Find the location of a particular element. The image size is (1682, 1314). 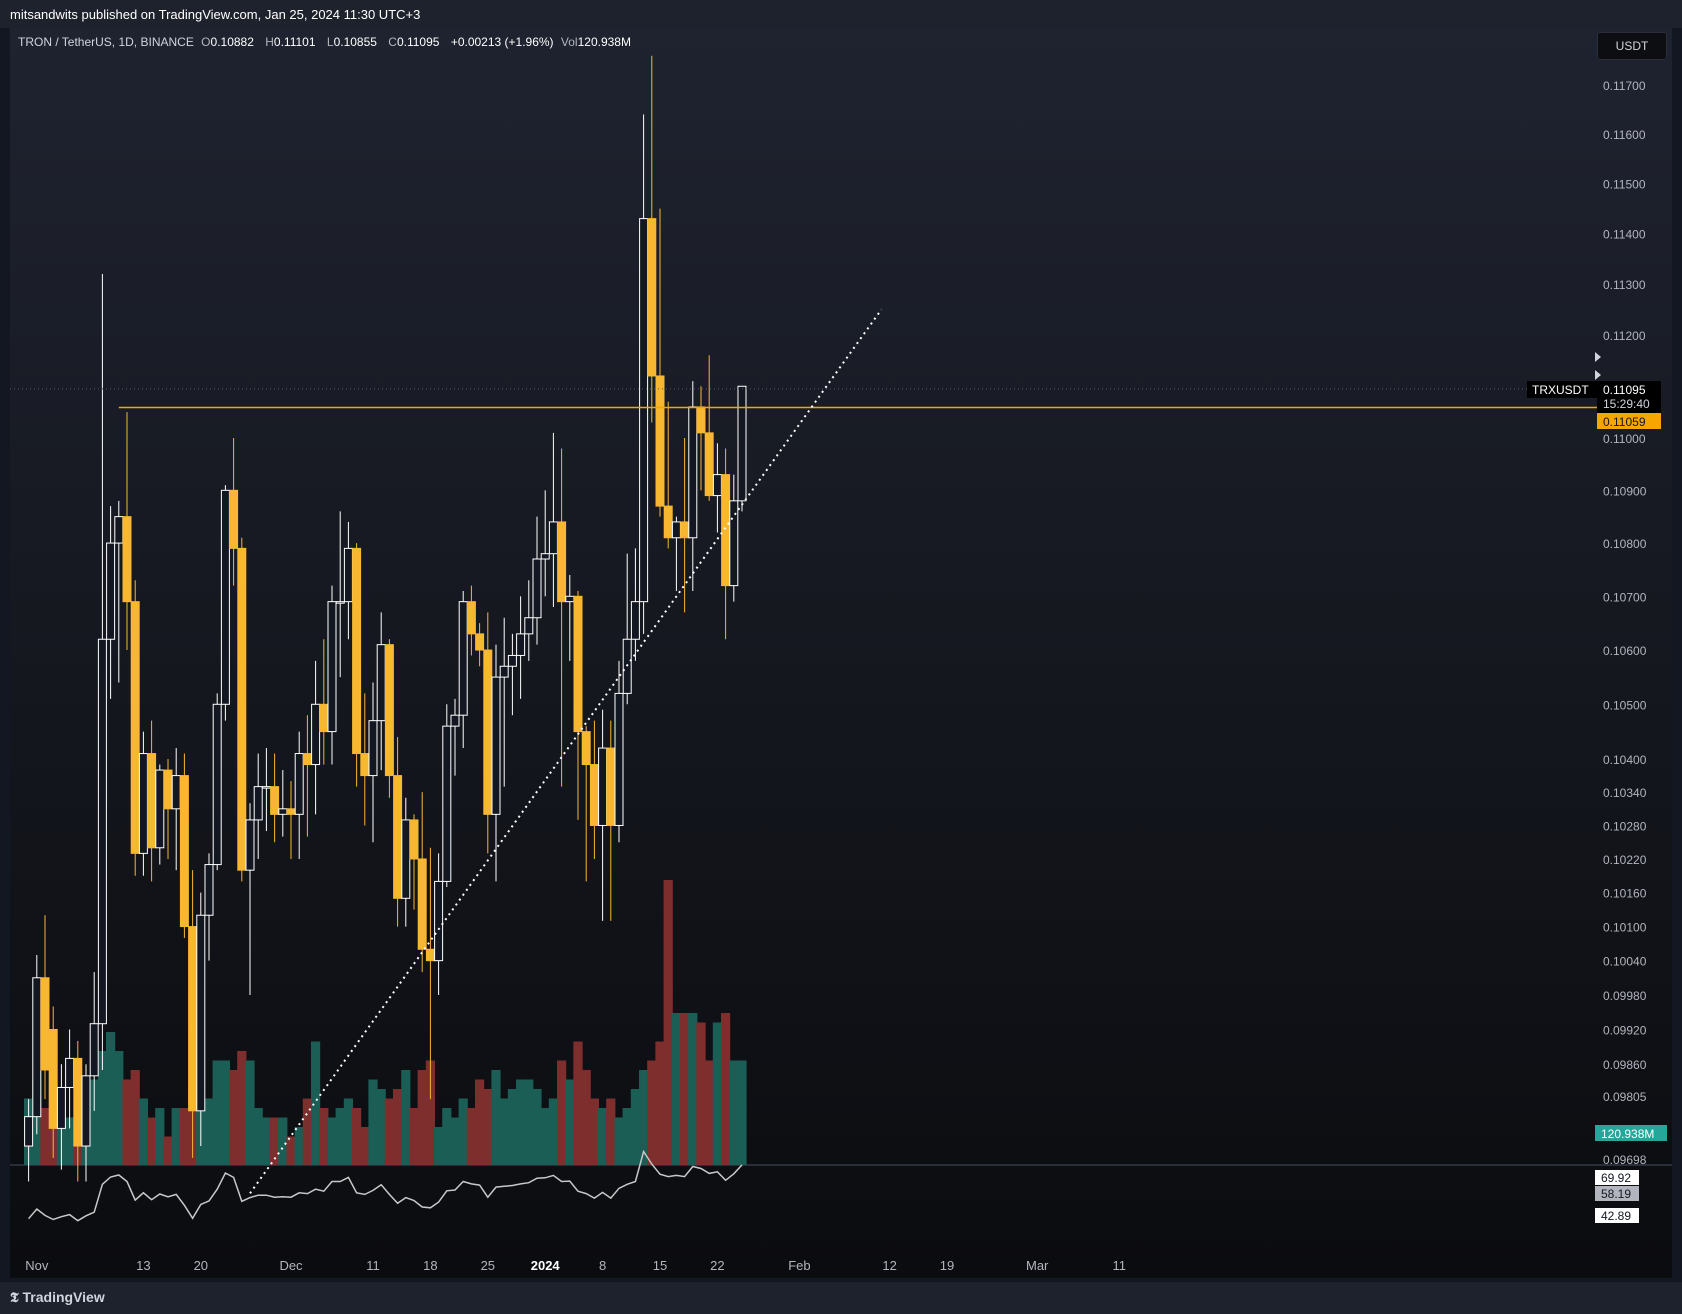

x-tick-label: 11 is located at coordinates (1119, 1265).